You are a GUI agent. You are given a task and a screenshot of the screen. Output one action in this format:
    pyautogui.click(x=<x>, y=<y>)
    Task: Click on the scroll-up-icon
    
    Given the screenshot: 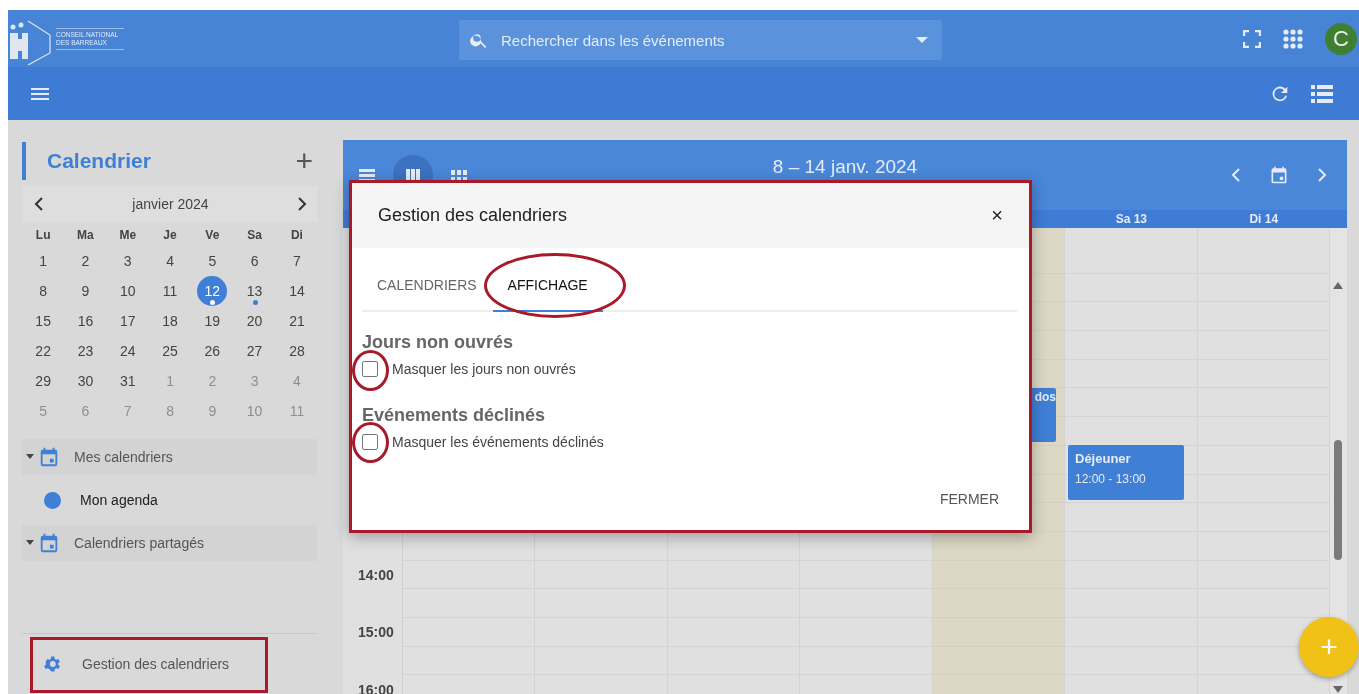 What is the action you would take?
    pyautogui.click(x=1338, y=285)
    